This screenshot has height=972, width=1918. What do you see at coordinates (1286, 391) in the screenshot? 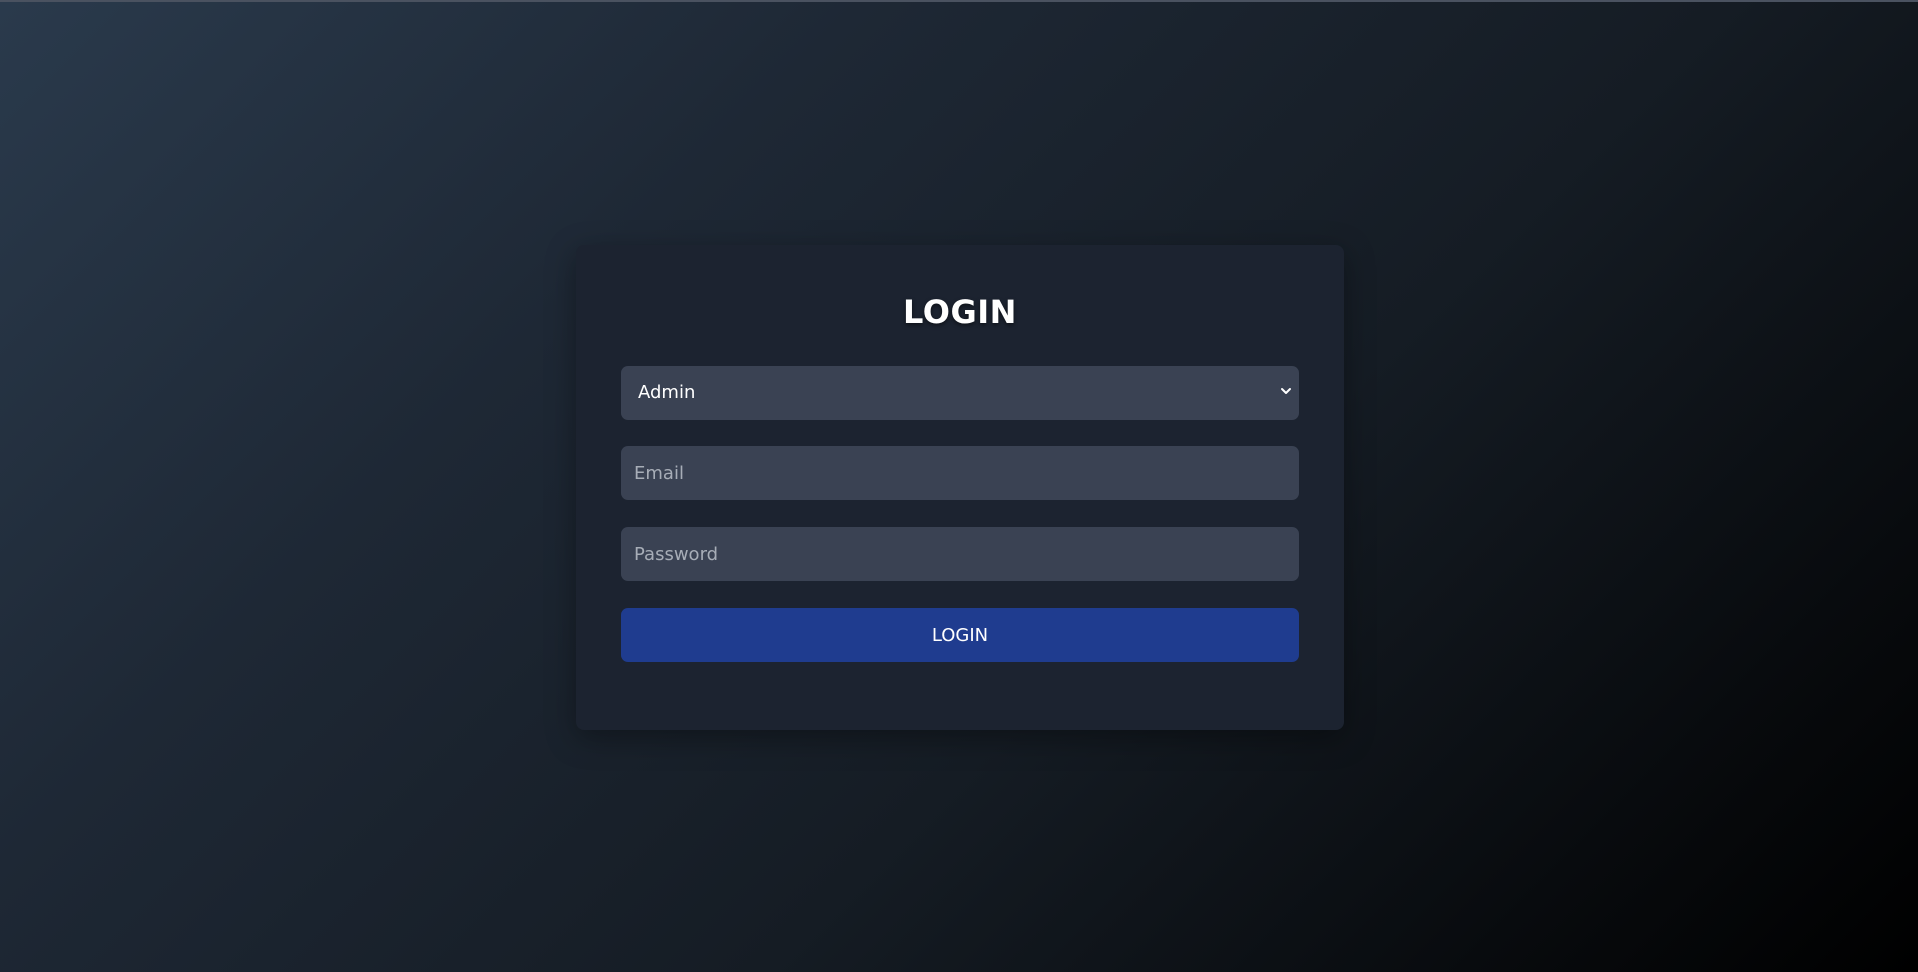
I see `chevron-down-icon` at bounding box center [1286, 391].